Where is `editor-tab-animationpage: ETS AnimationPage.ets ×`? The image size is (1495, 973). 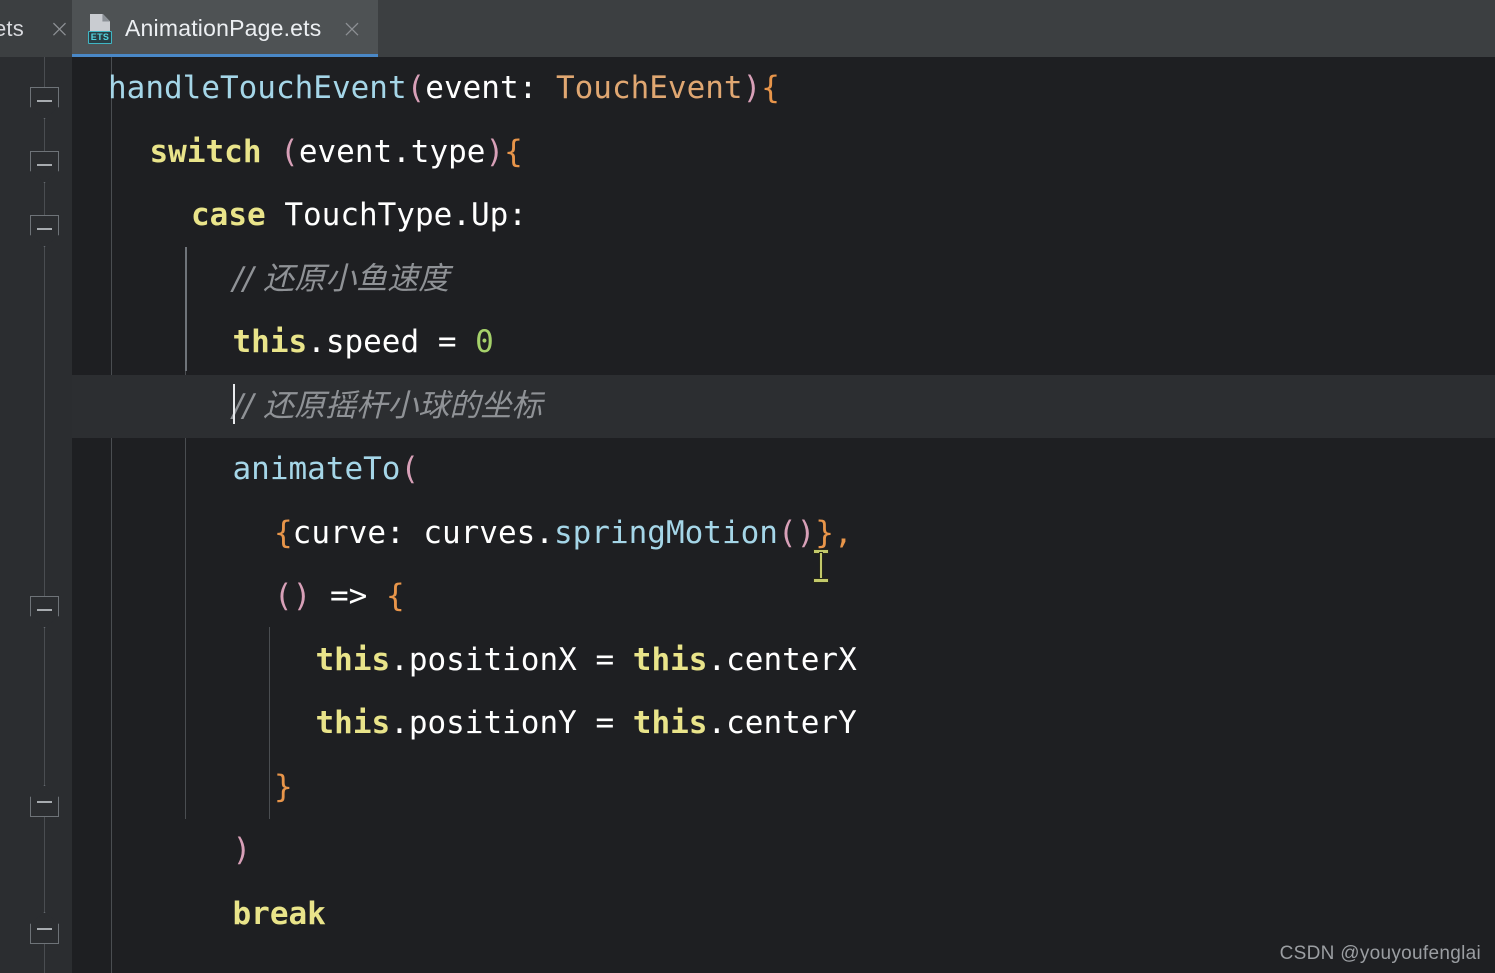 editor-tab-animationpage: ETS AnimationPage.ets × is located at coordinates (225, 28).